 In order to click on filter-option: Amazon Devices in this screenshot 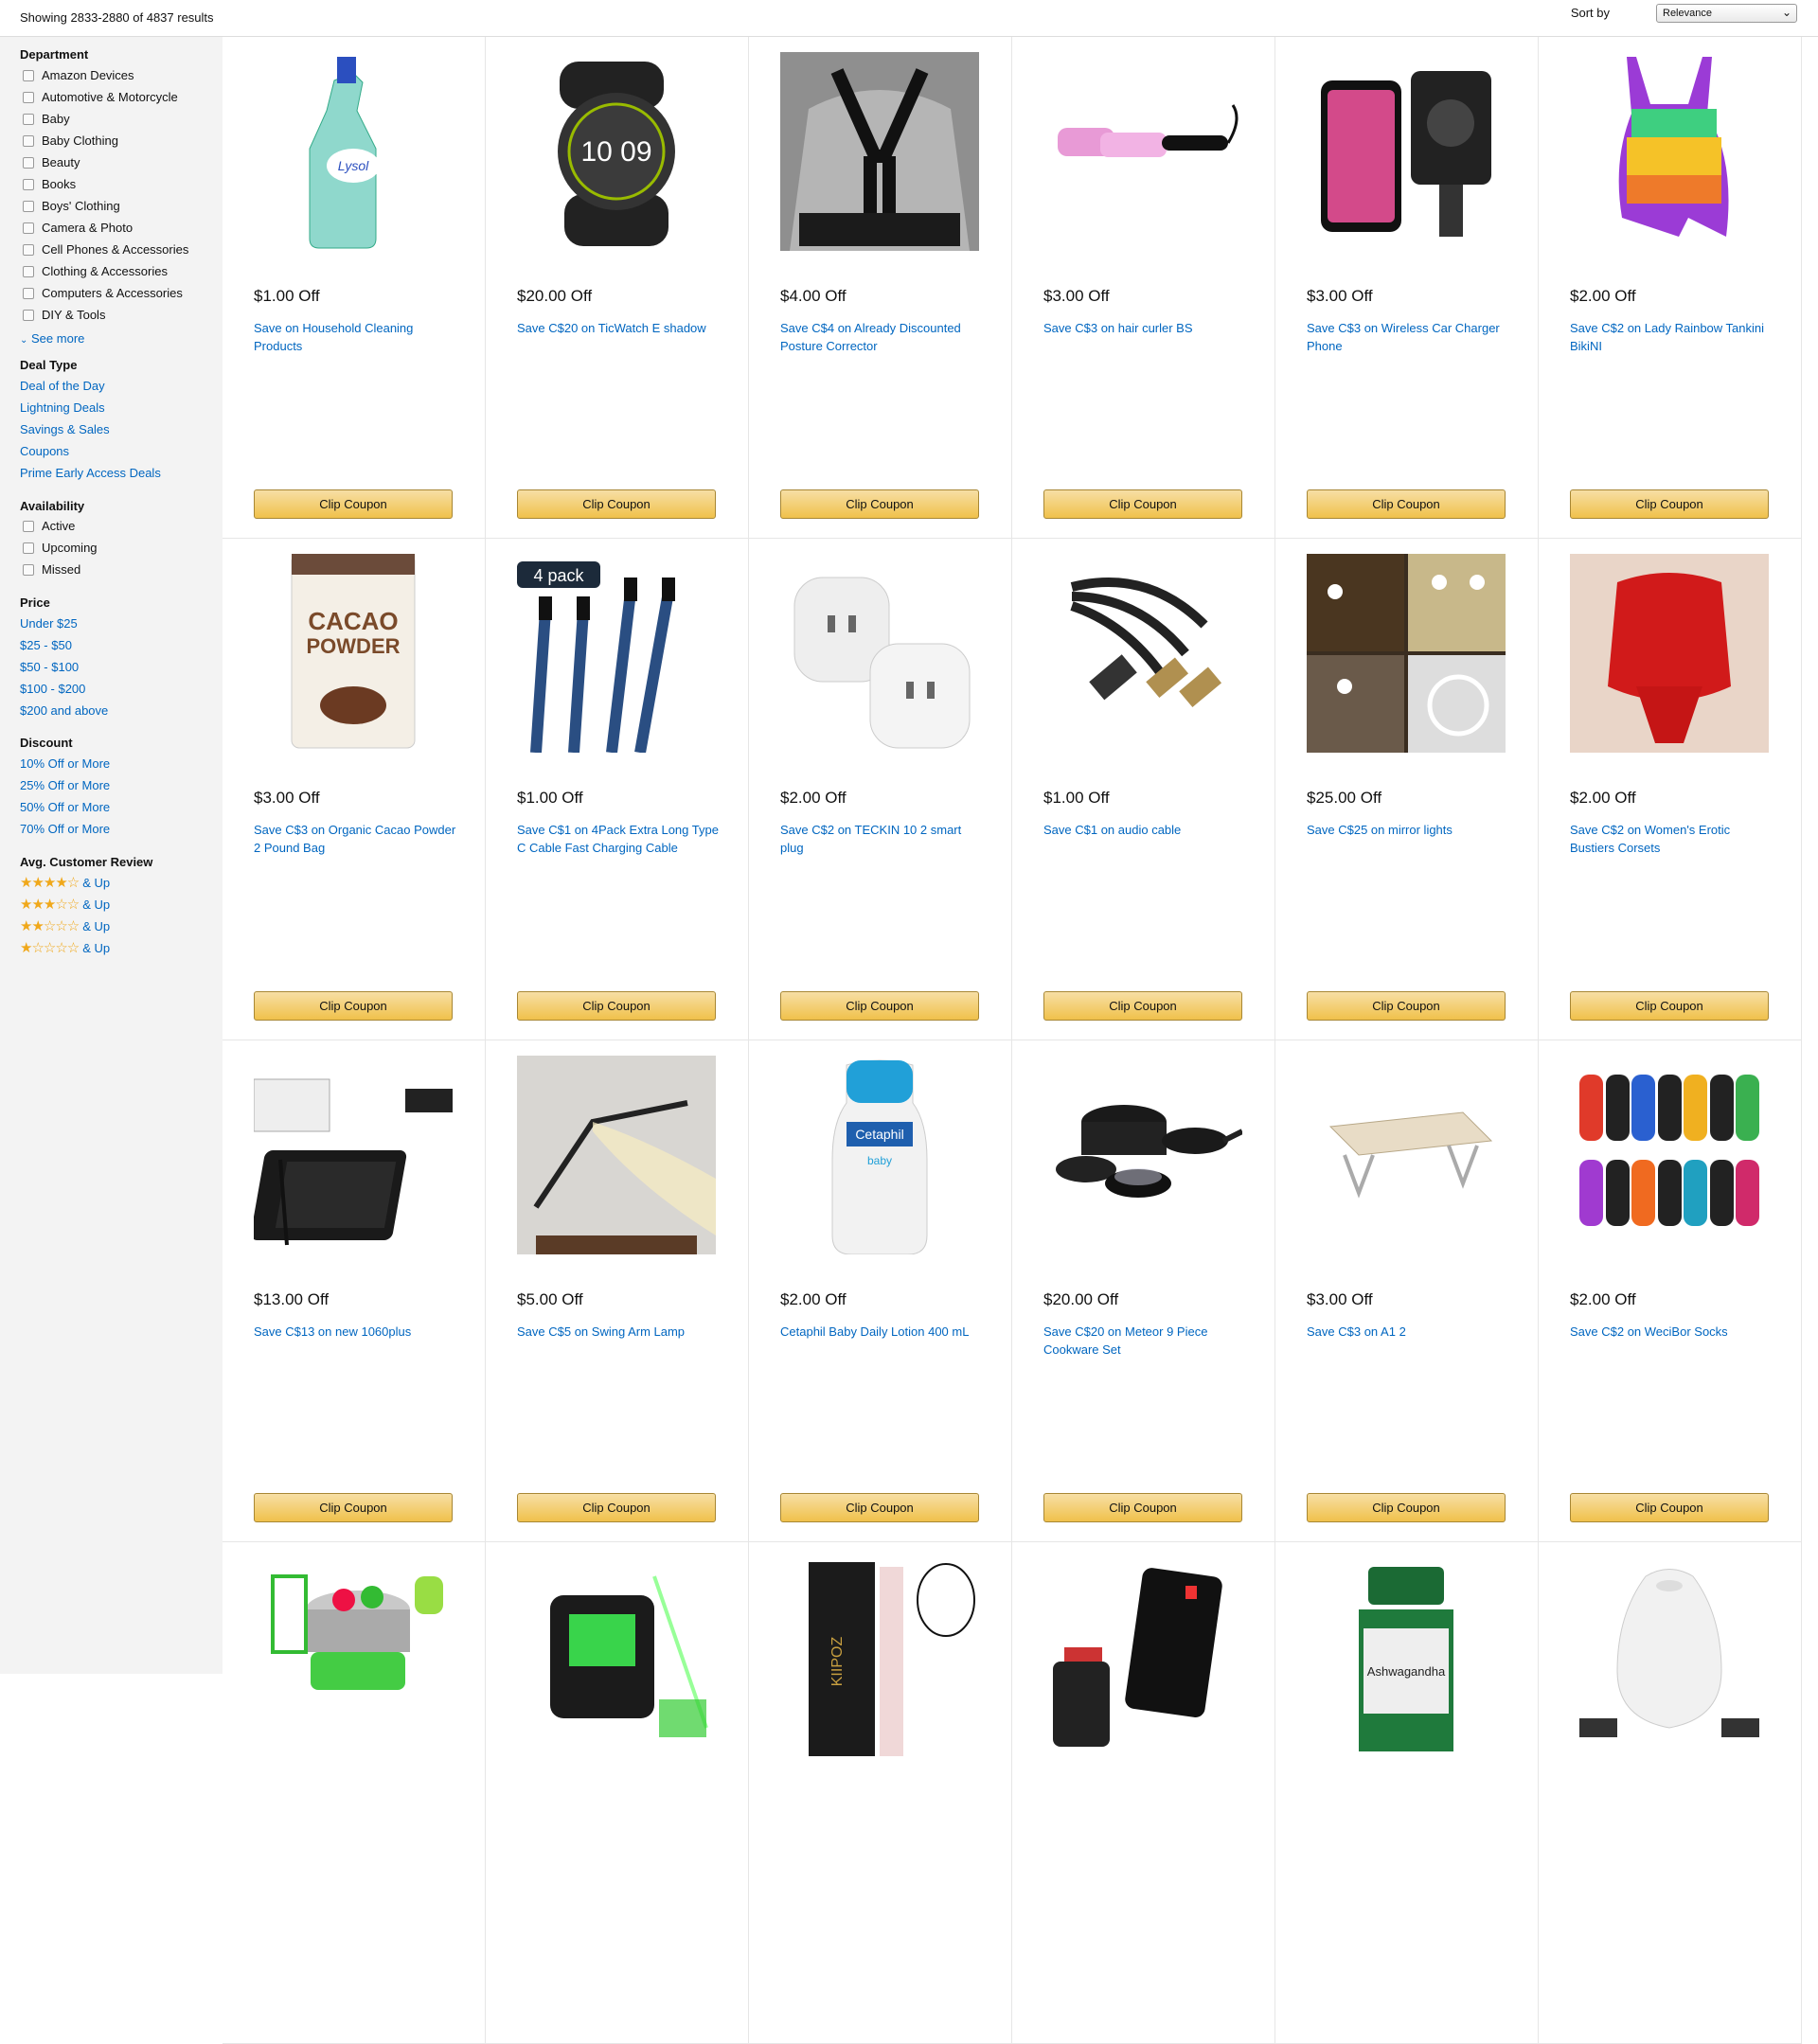, I will do `click(78, 75)`.